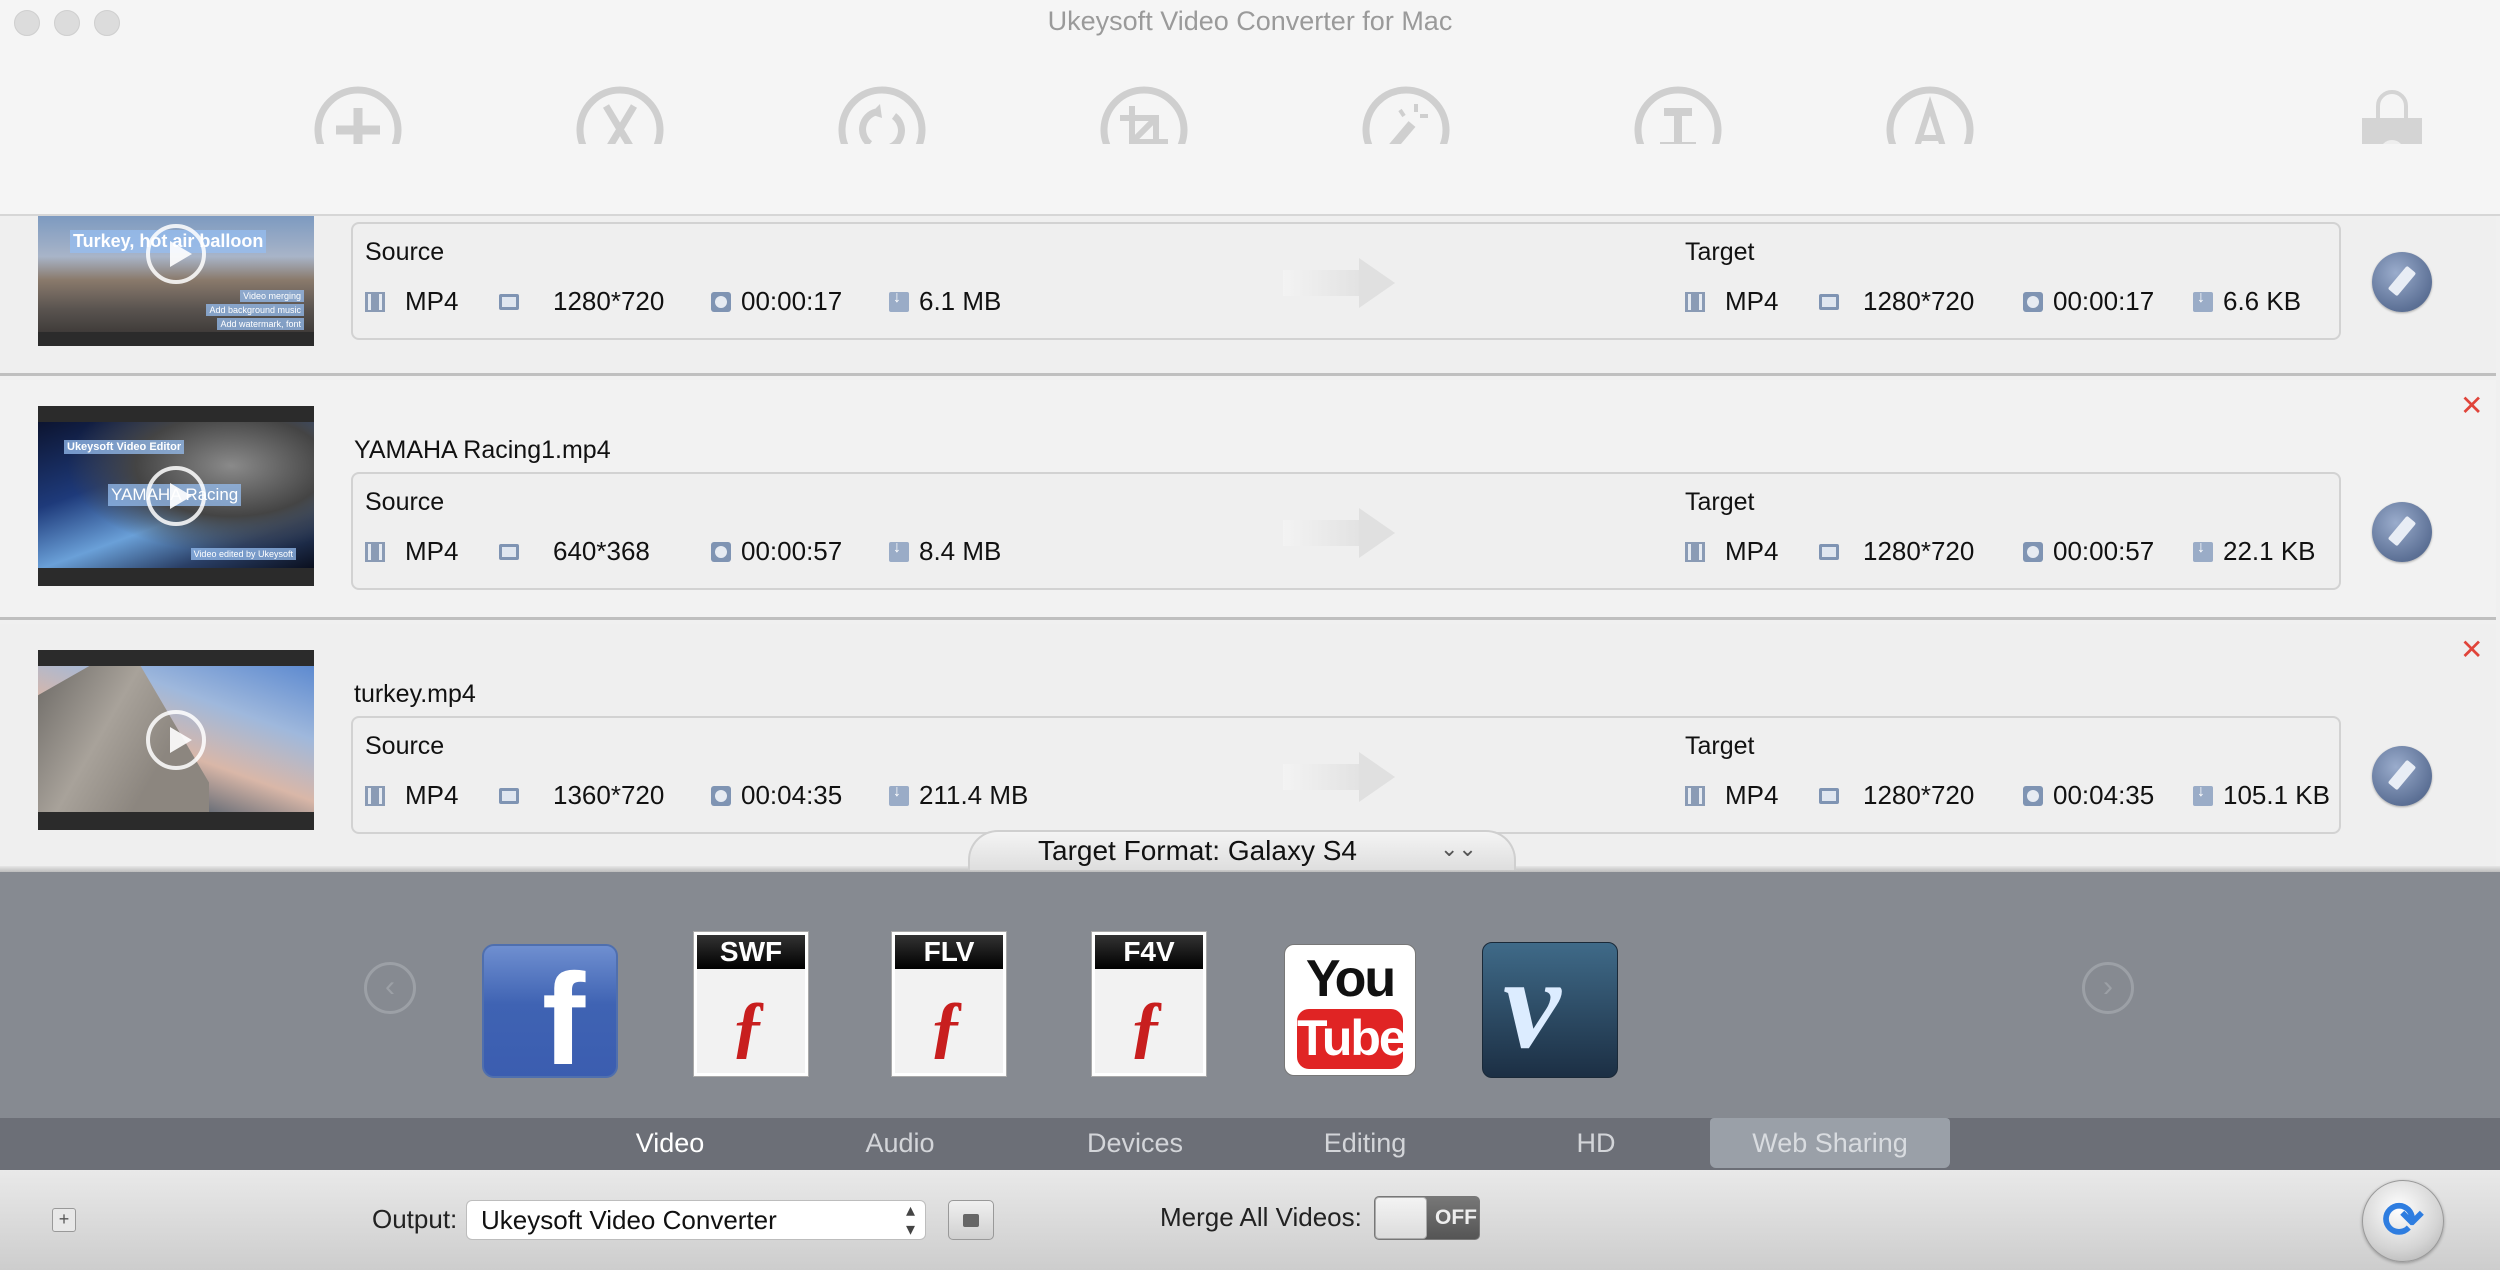  What do you see at coordinates (272, 296) in the screenshot?
I see `thumbnail-note: Video merging` at bounding box center [272, 296].